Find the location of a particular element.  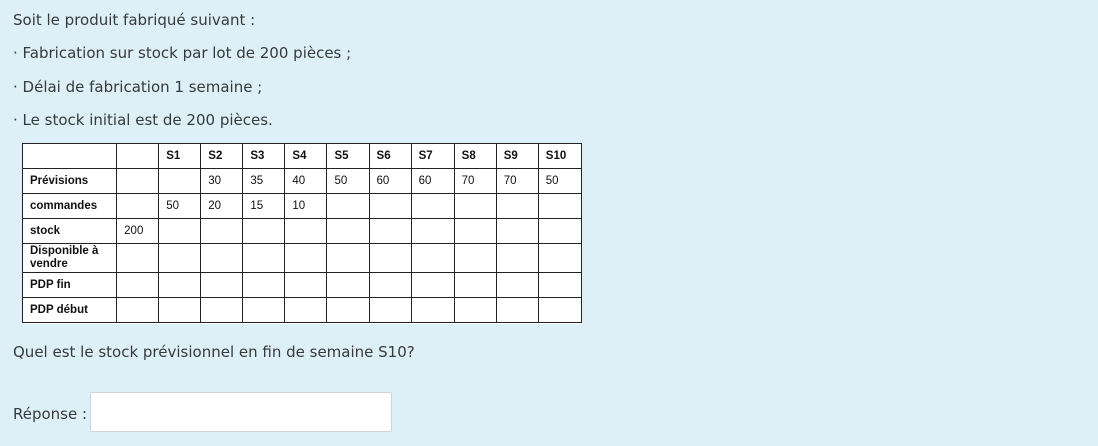

row-label: Disponible à vendre is located at coordinates (69, 258).